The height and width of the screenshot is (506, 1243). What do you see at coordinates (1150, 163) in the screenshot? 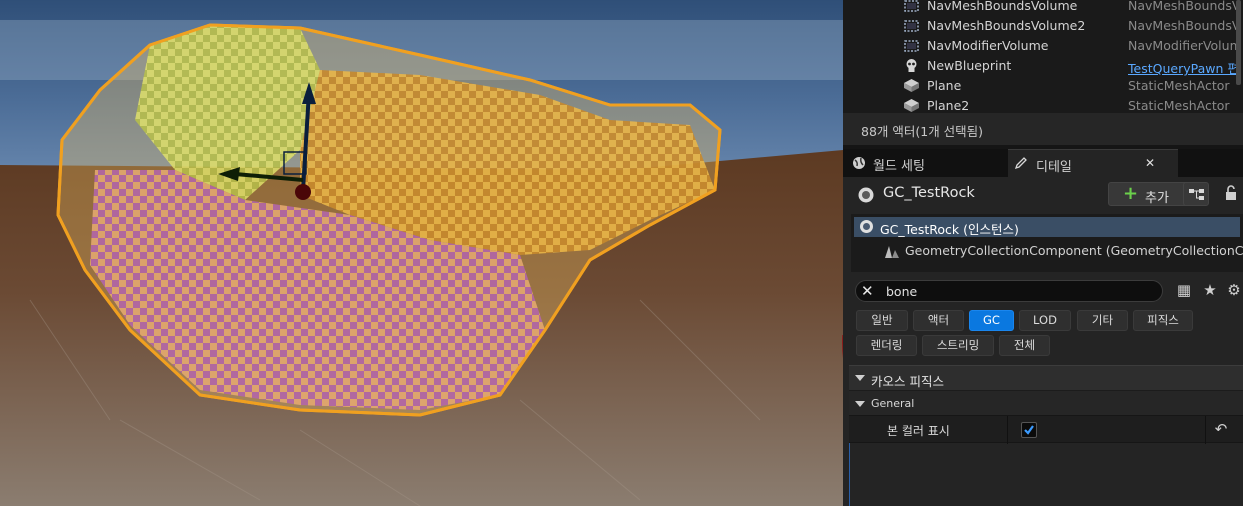
I see `close-icon: ✕` at bounding box center [1150, 163].